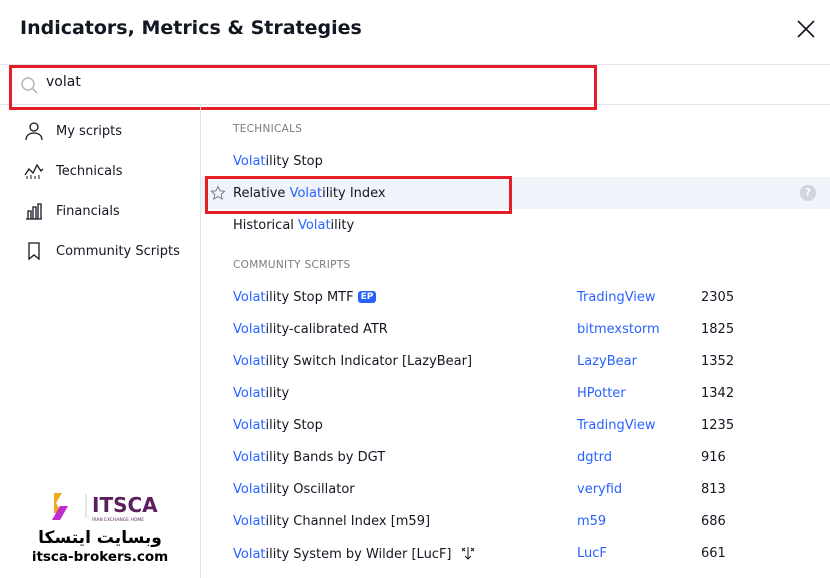 This screenshot has width=830, height=578. I want to click on likes-count: 661, so click(713, 553).